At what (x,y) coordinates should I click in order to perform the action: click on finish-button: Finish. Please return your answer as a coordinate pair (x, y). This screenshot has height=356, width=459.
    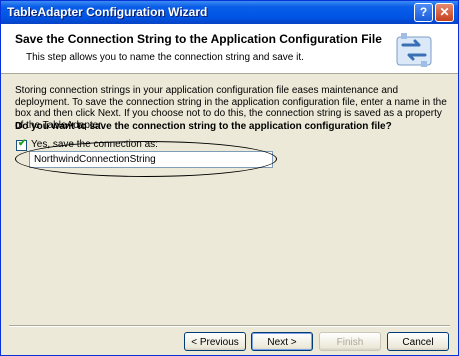
    Looking at the image, I should click on (350, 341).